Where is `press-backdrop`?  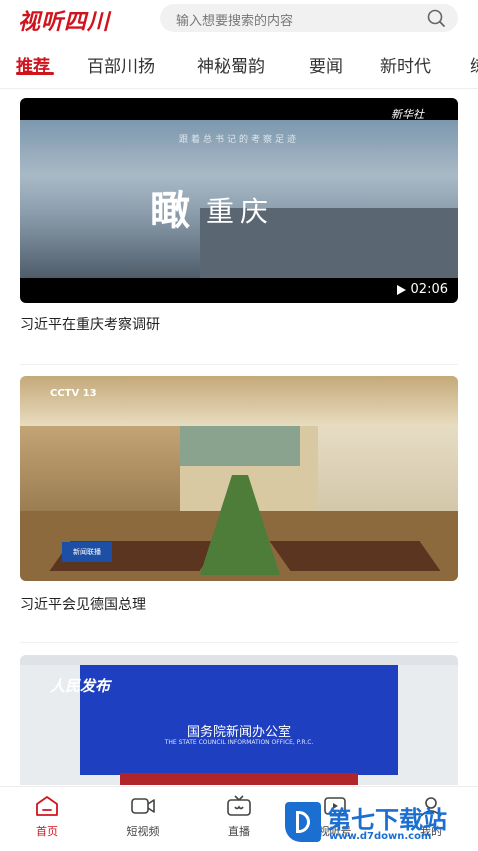
press-backdrop is located at coordinates (239, 720).